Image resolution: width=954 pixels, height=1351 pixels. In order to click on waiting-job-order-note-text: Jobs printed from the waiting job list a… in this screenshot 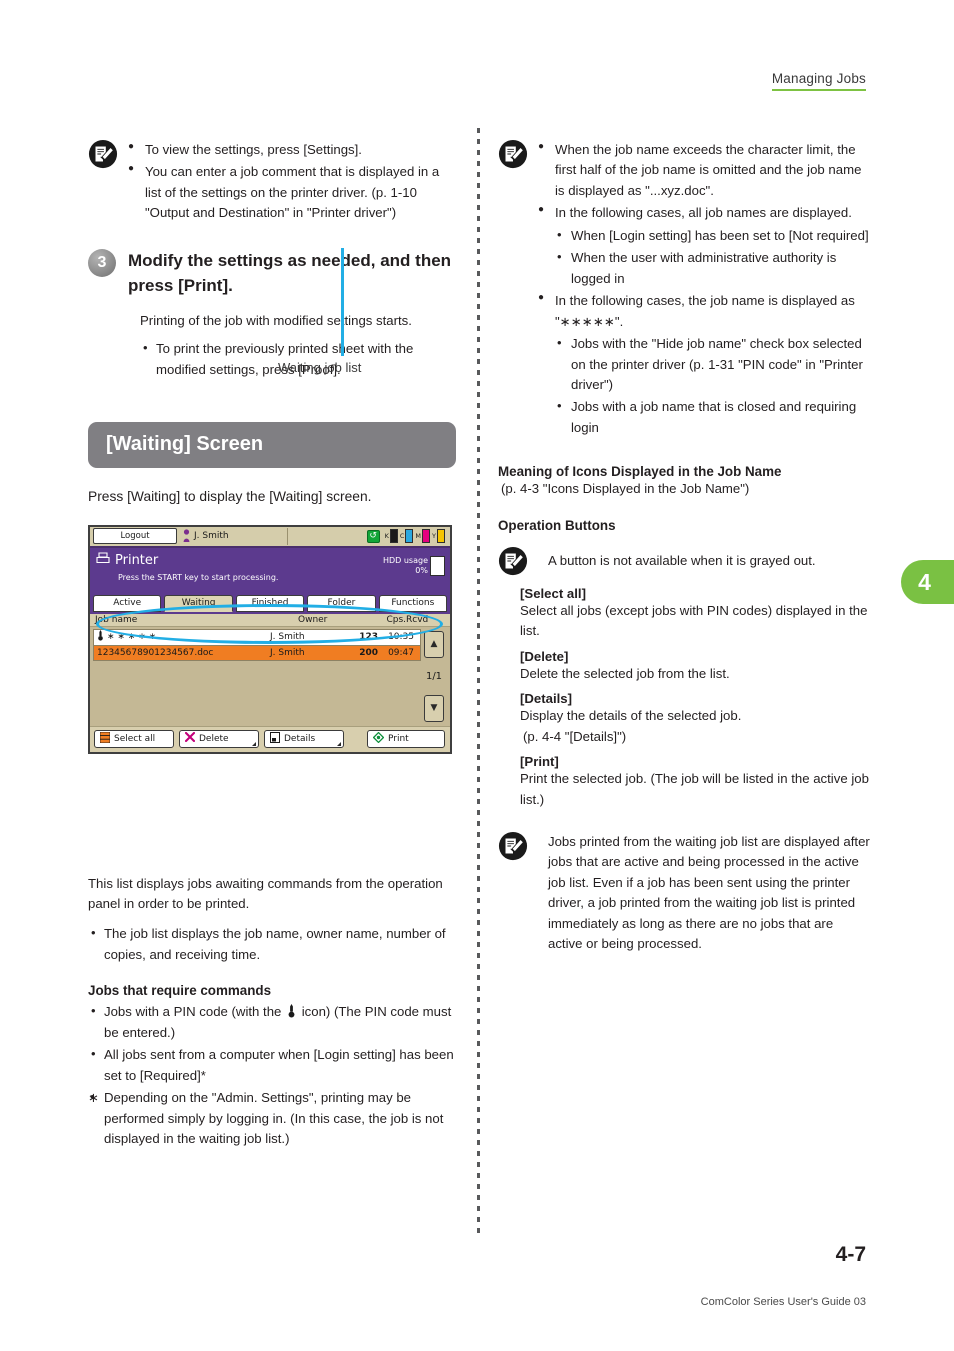, I will do `click(709, 892)`.